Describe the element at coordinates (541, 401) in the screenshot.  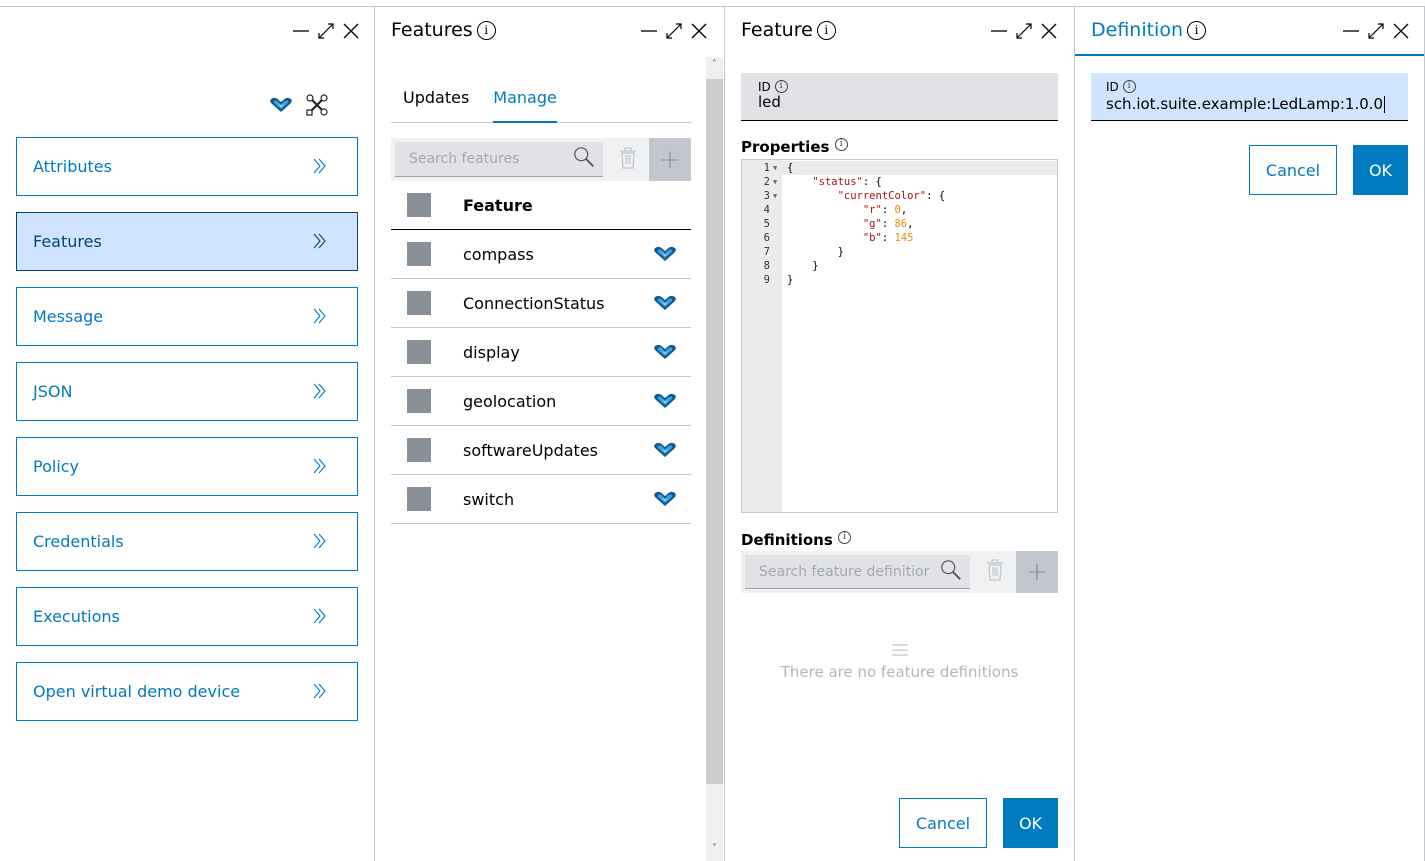
I see `table-row: geolocation` at that location.